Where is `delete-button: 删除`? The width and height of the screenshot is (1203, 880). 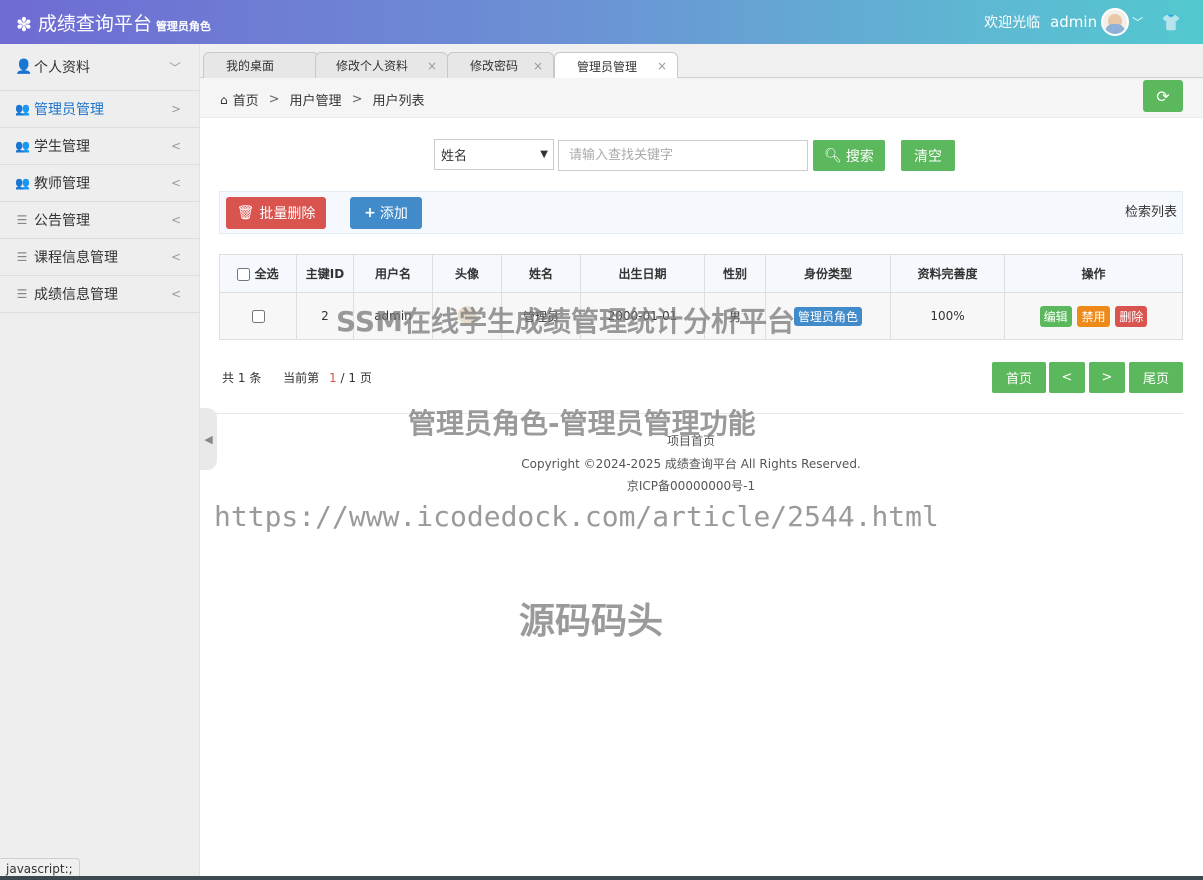
delete-button: 删除 is located at coordinates (1131, 316).